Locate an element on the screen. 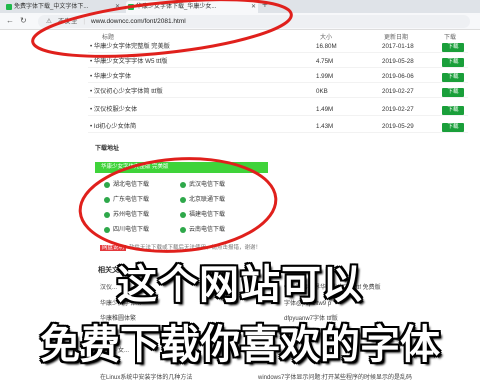 This screenshot has width=480, height=382. download-link-yunnan: 云南电信下载 is located at coordinates (202, 230).